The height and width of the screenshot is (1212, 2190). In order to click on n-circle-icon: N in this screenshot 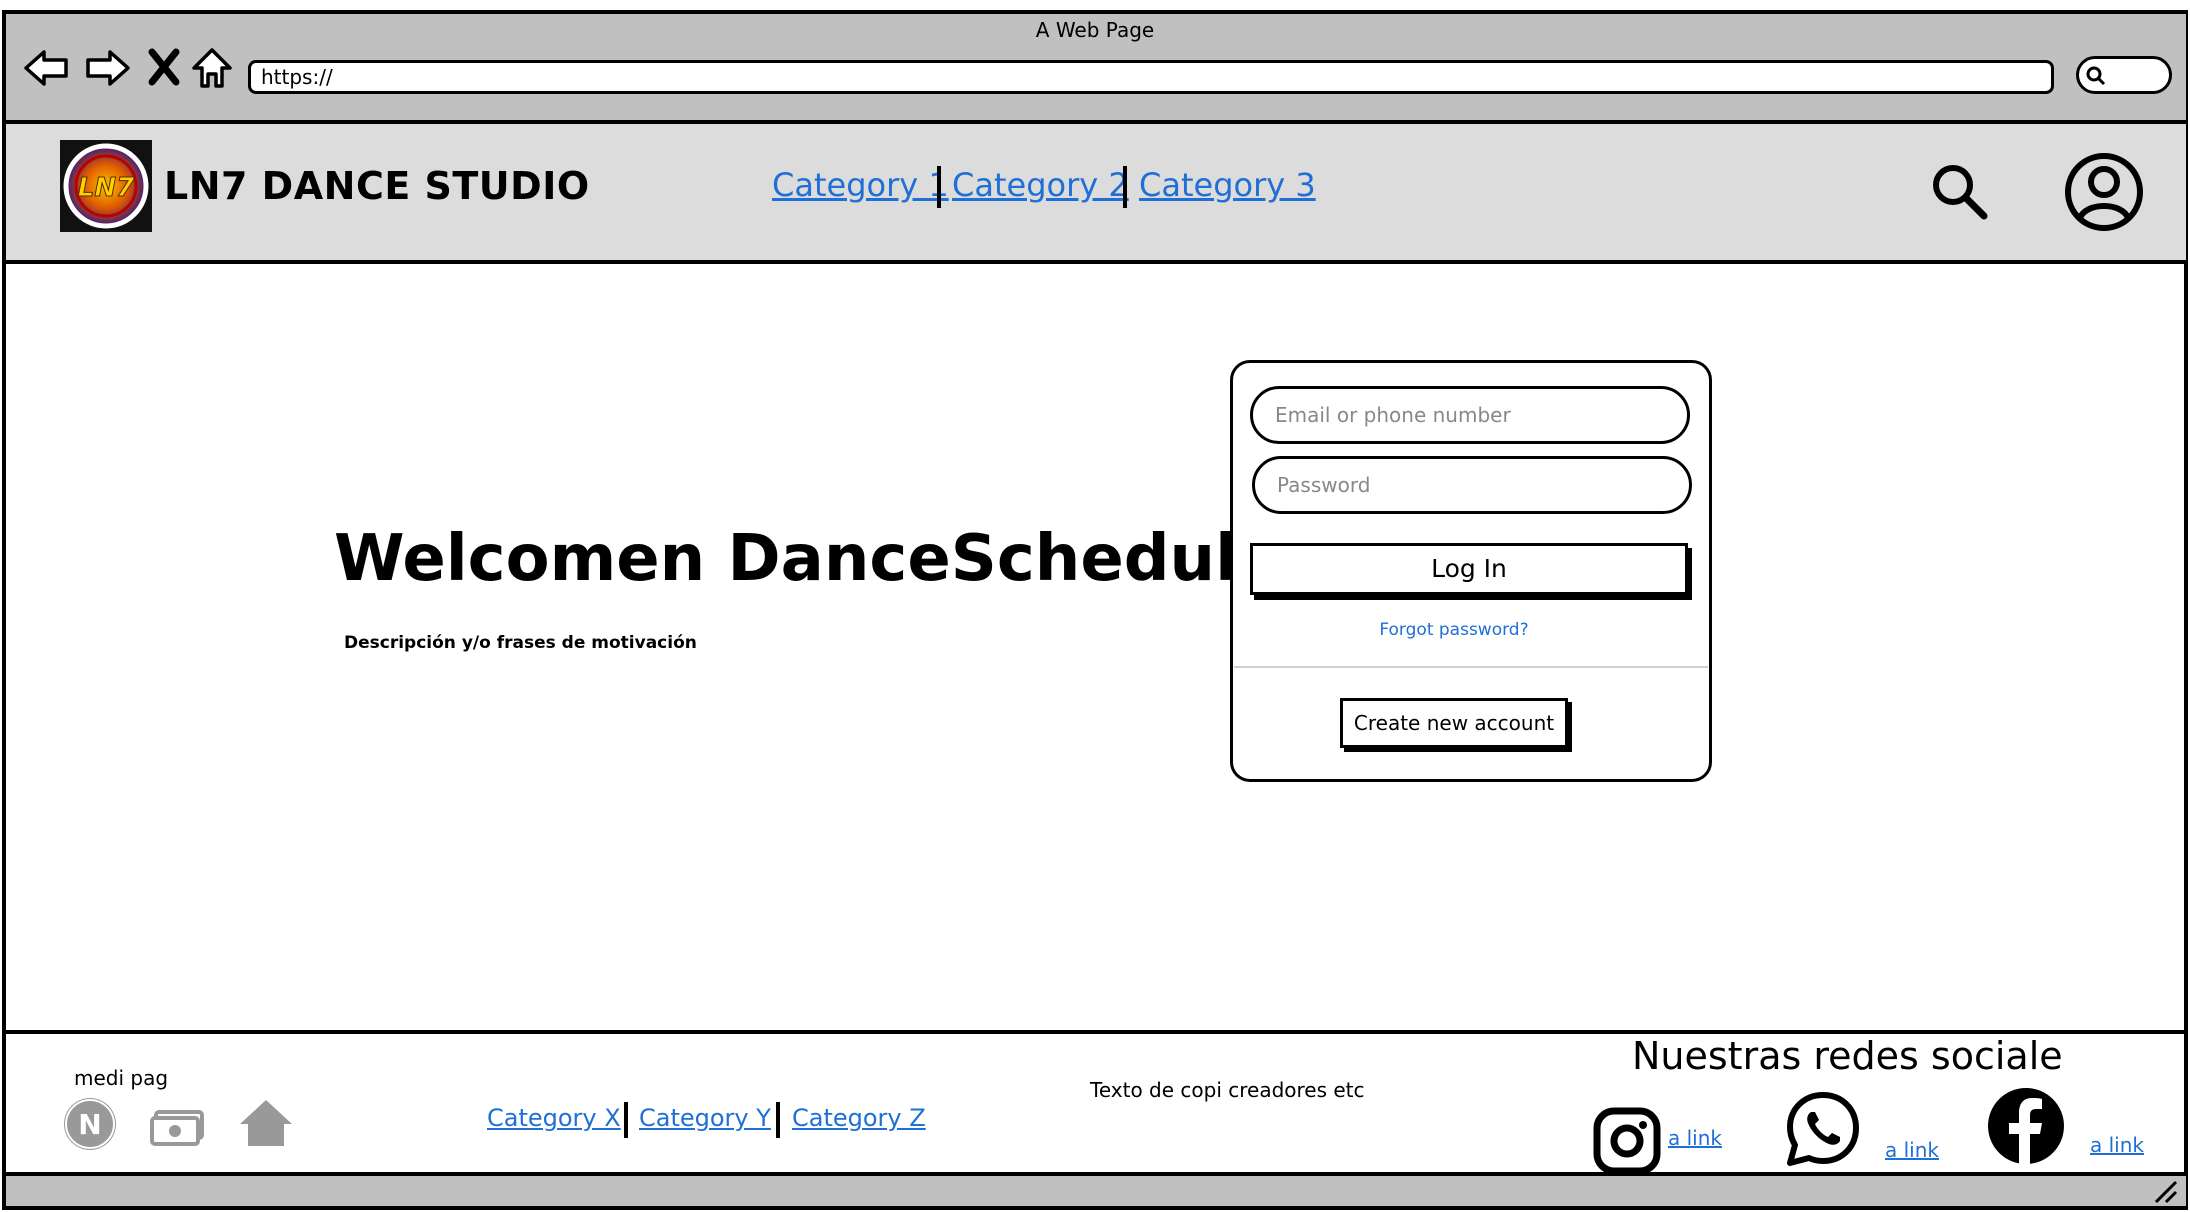, I will do `click(90, 1124)`.